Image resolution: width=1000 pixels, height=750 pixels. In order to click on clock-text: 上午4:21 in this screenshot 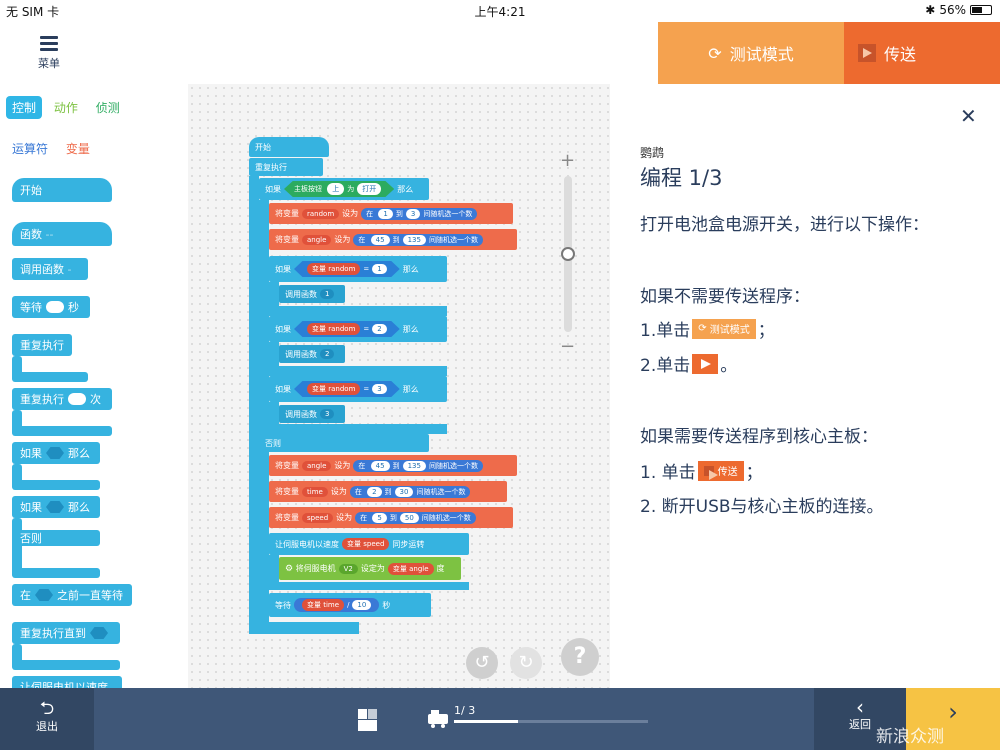, I will do `click(500, 12)`.